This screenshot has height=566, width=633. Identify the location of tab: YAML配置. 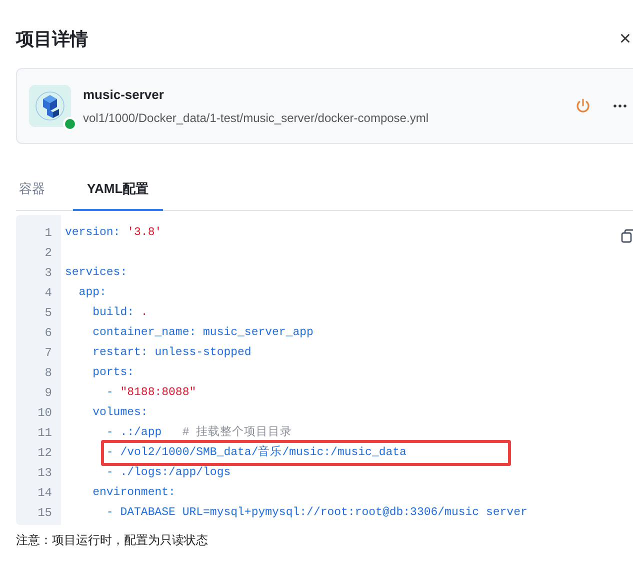
(118, 189).